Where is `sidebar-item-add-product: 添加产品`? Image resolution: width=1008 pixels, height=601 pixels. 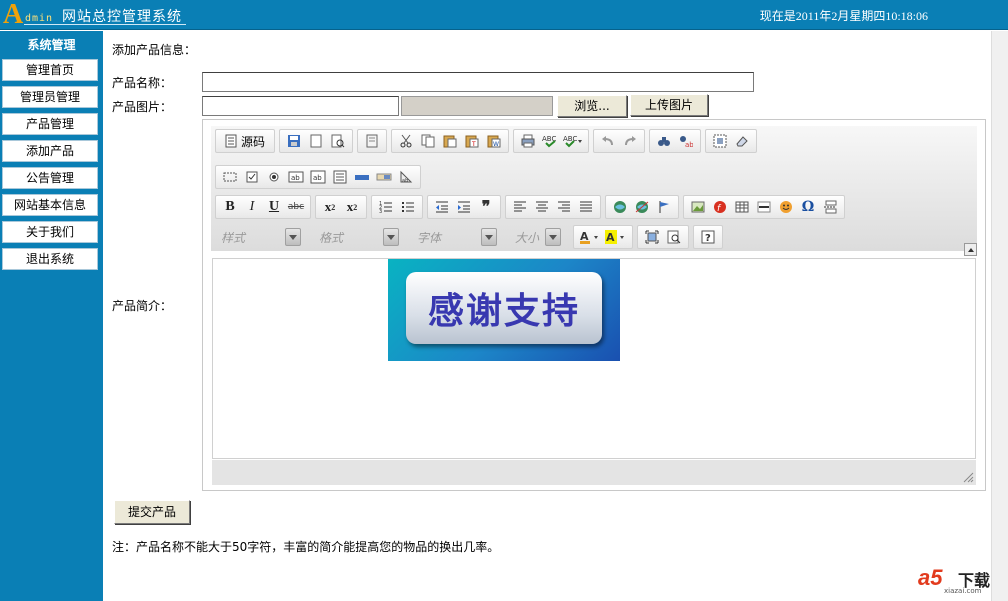
sidebar-item-add-product: 添加产品 is located at coordinates (50, 151).